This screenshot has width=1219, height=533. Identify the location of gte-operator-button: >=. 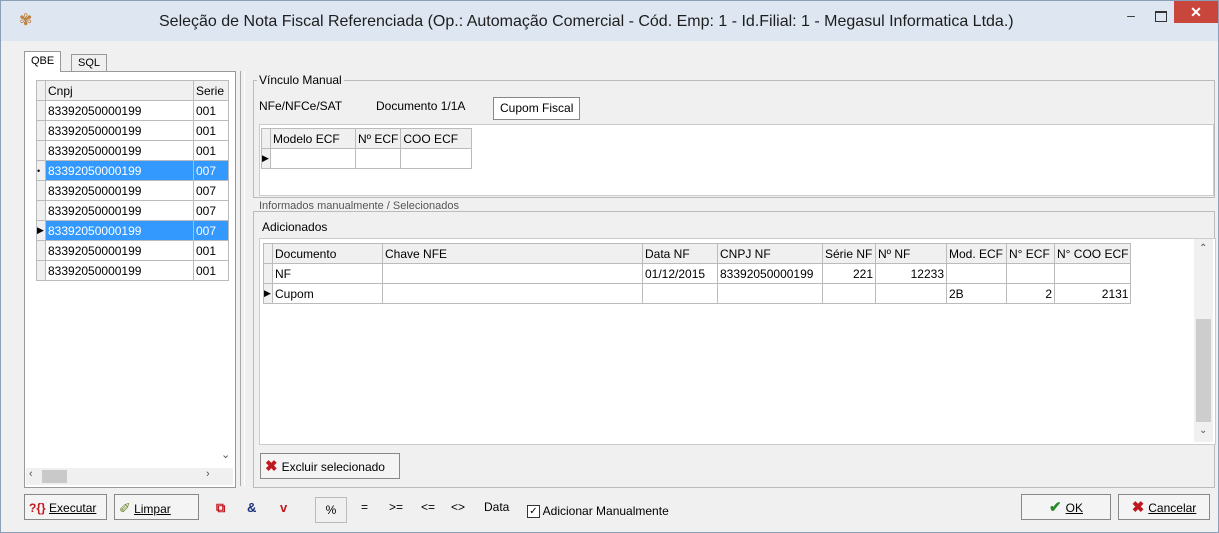
(396, 507).